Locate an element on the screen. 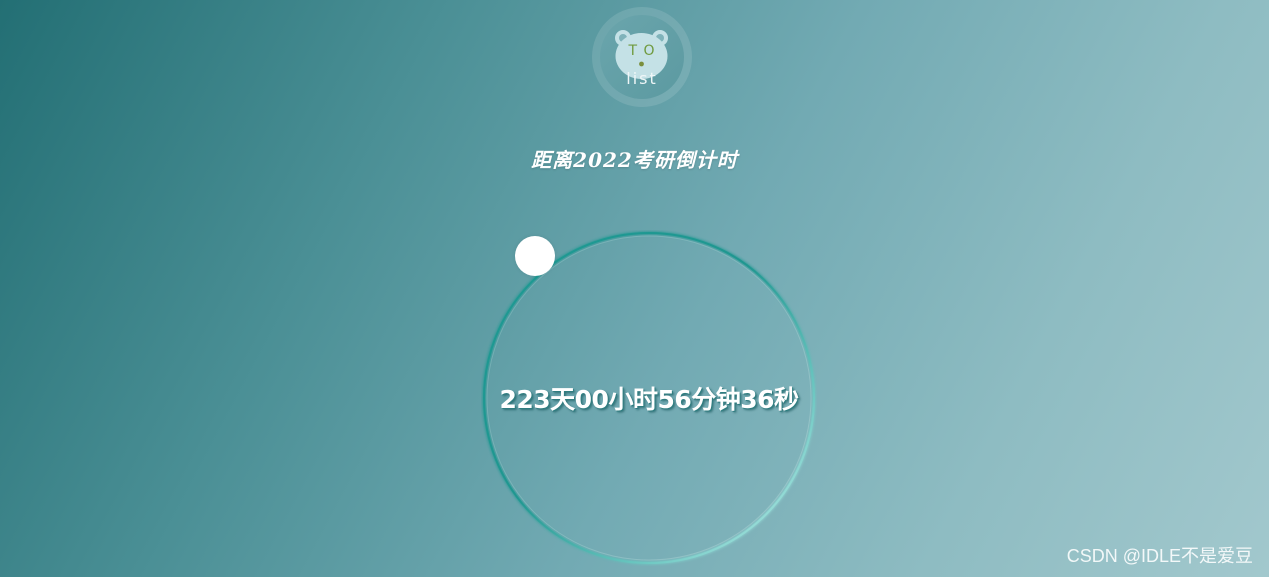 The image size is (1269, 577). logo-text-bottom: list is located at coordinates (642, 78).